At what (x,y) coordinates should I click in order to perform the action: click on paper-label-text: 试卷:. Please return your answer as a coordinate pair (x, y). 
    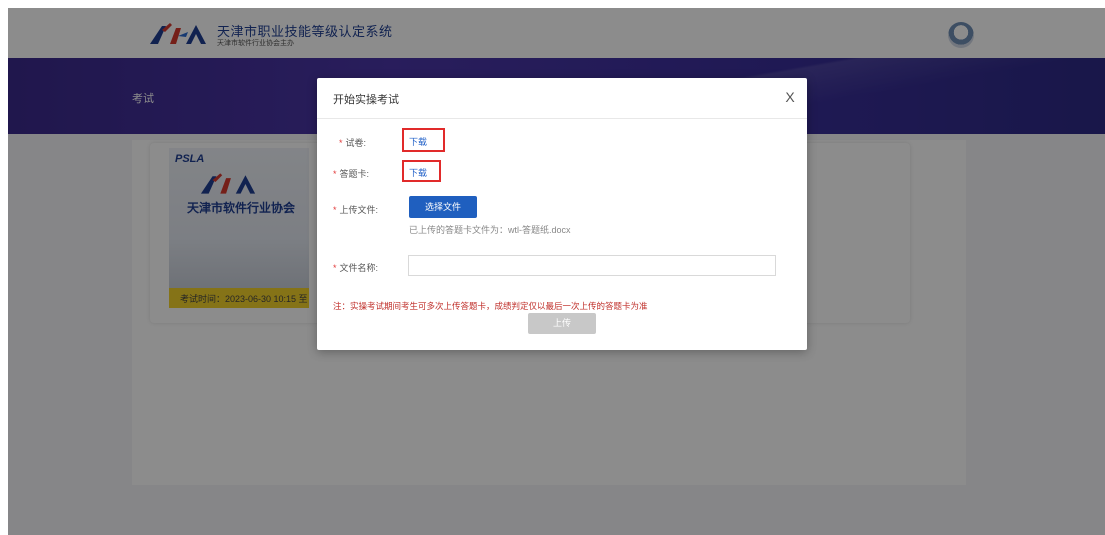
    Looking at the image, I should click on (356, 143).